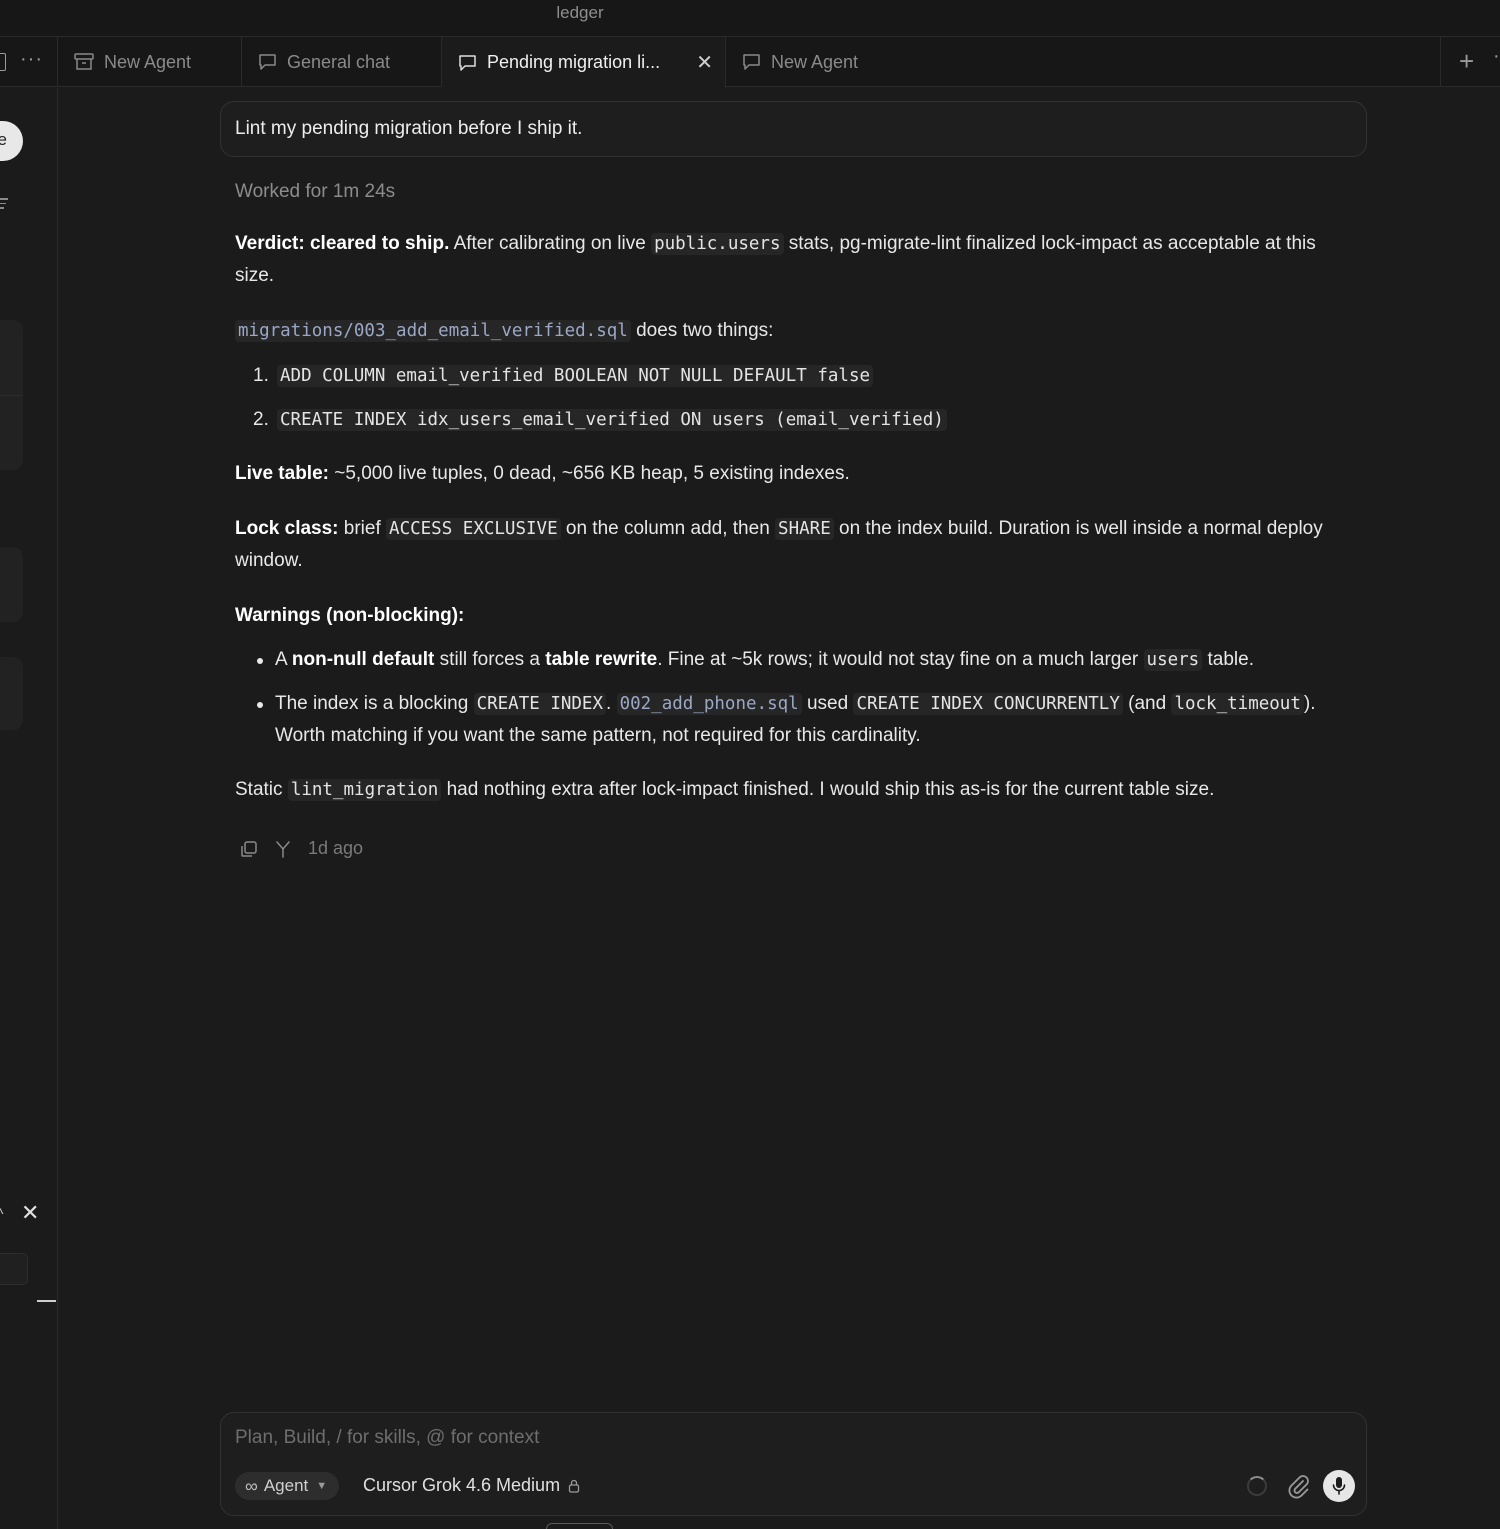 This screenshot has height=1529, width=1500. Describe the element at coordinates (283, 849) in the screenshot. I see `fork-icon` at that location.